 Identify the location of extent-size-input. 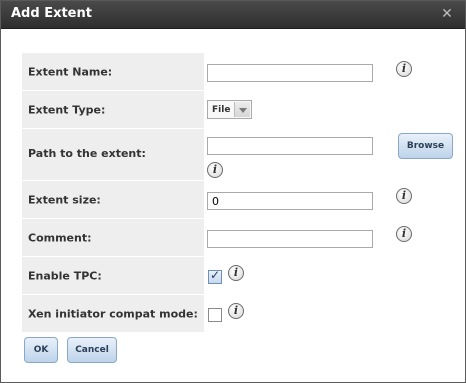
(290, 201).